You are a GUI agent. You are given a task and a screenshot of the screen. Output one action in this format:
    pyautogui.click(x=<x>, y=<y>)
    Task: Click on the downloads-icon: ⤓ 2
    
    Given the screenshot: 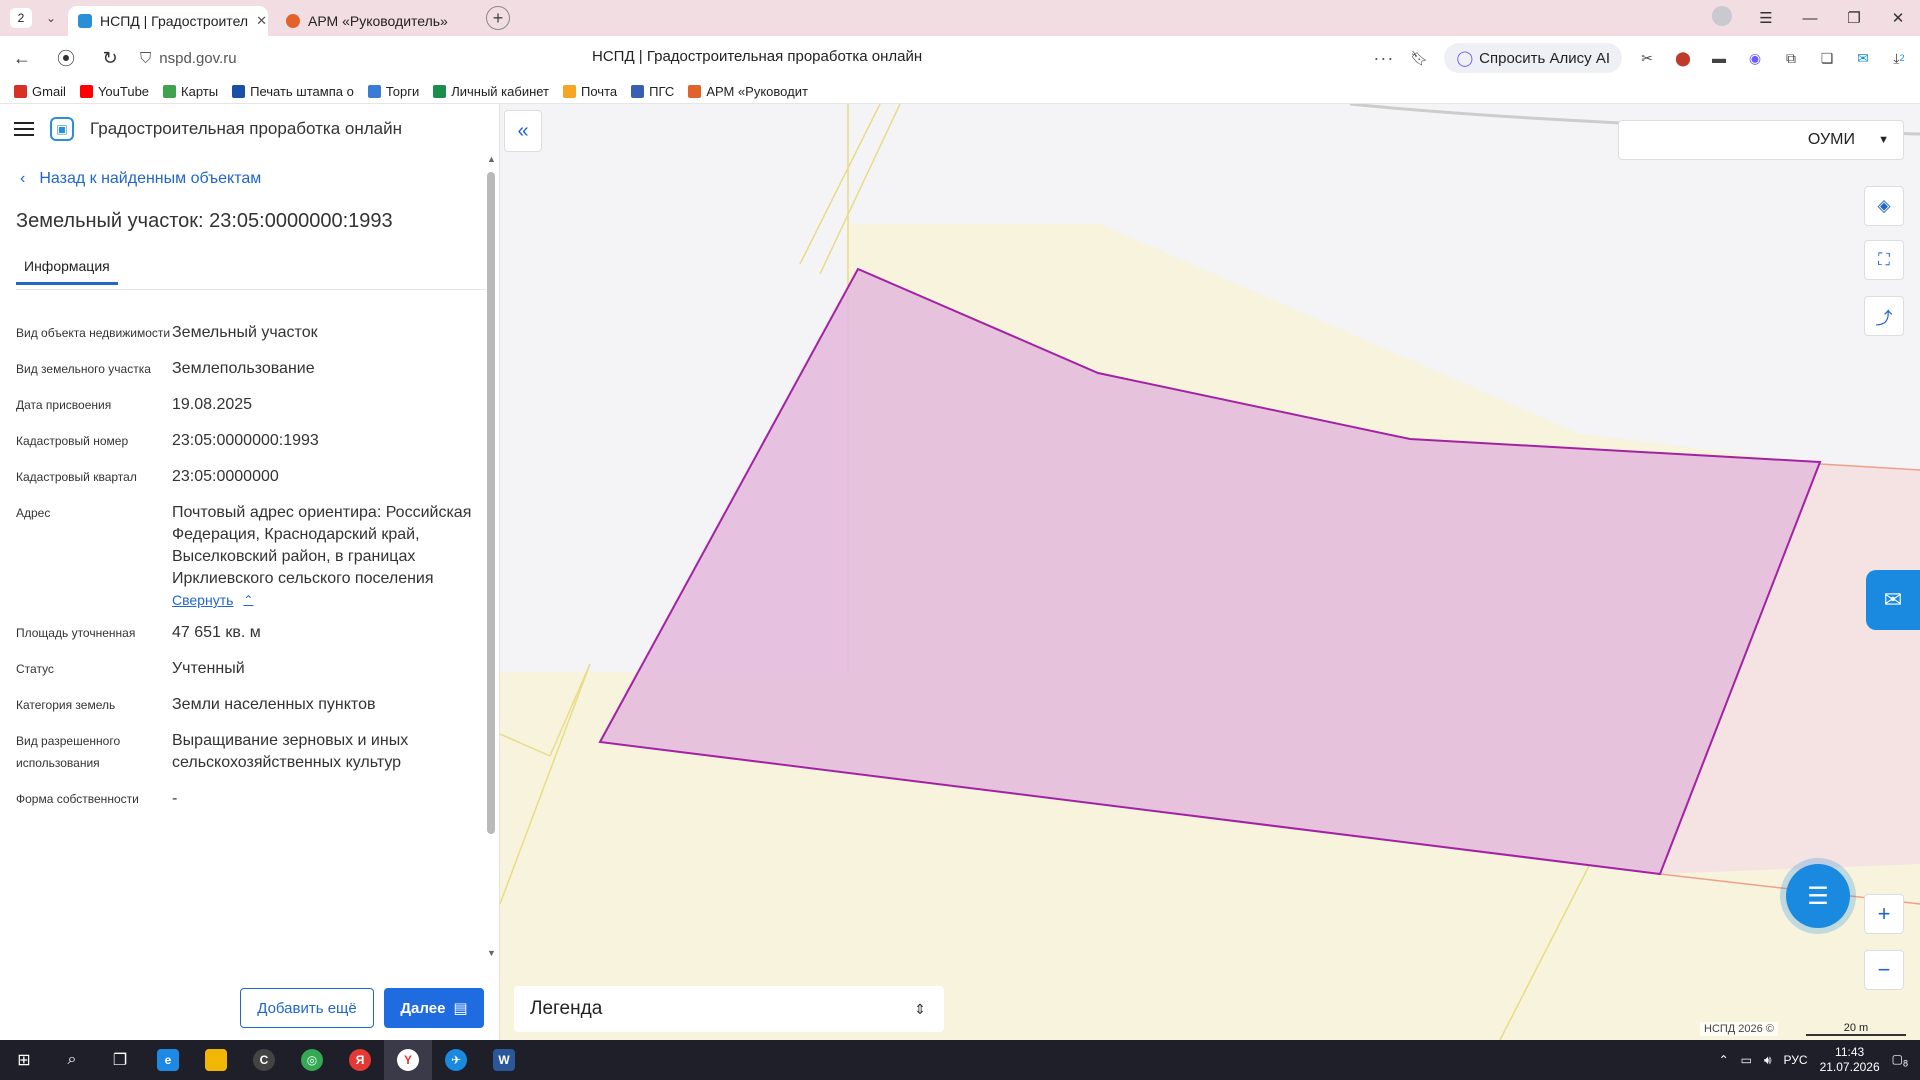 What is the action you would take?
    pyautogui.click(x=1899, y=58)
    